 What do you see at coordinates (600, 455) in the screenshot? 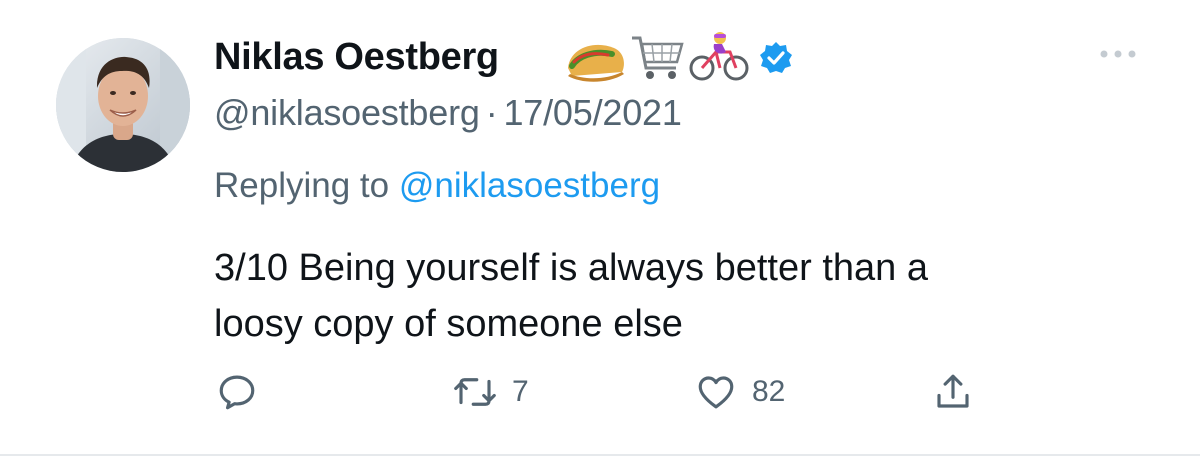
I see `divider` at bounding box center [600, 455].